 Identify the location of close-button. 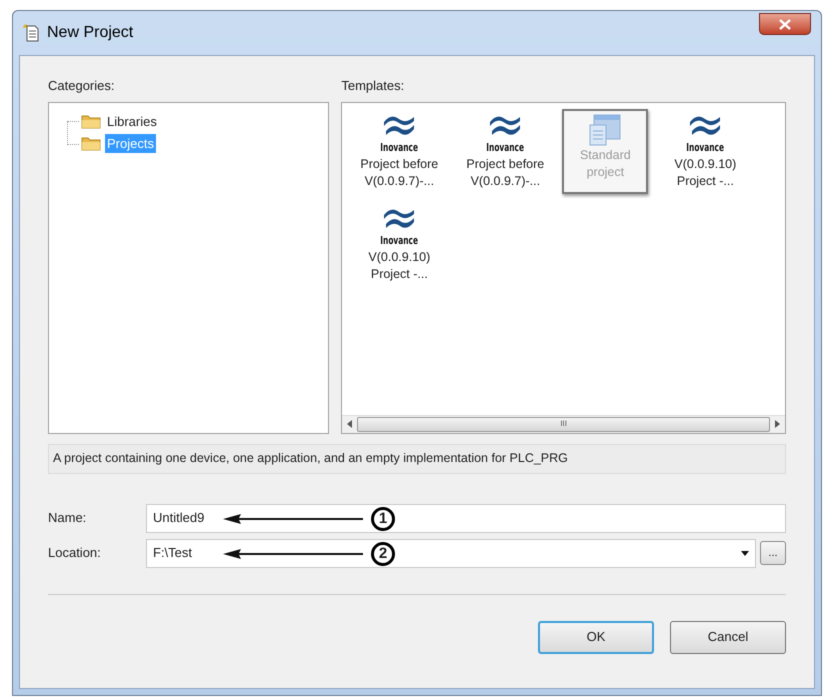
(785, 24).